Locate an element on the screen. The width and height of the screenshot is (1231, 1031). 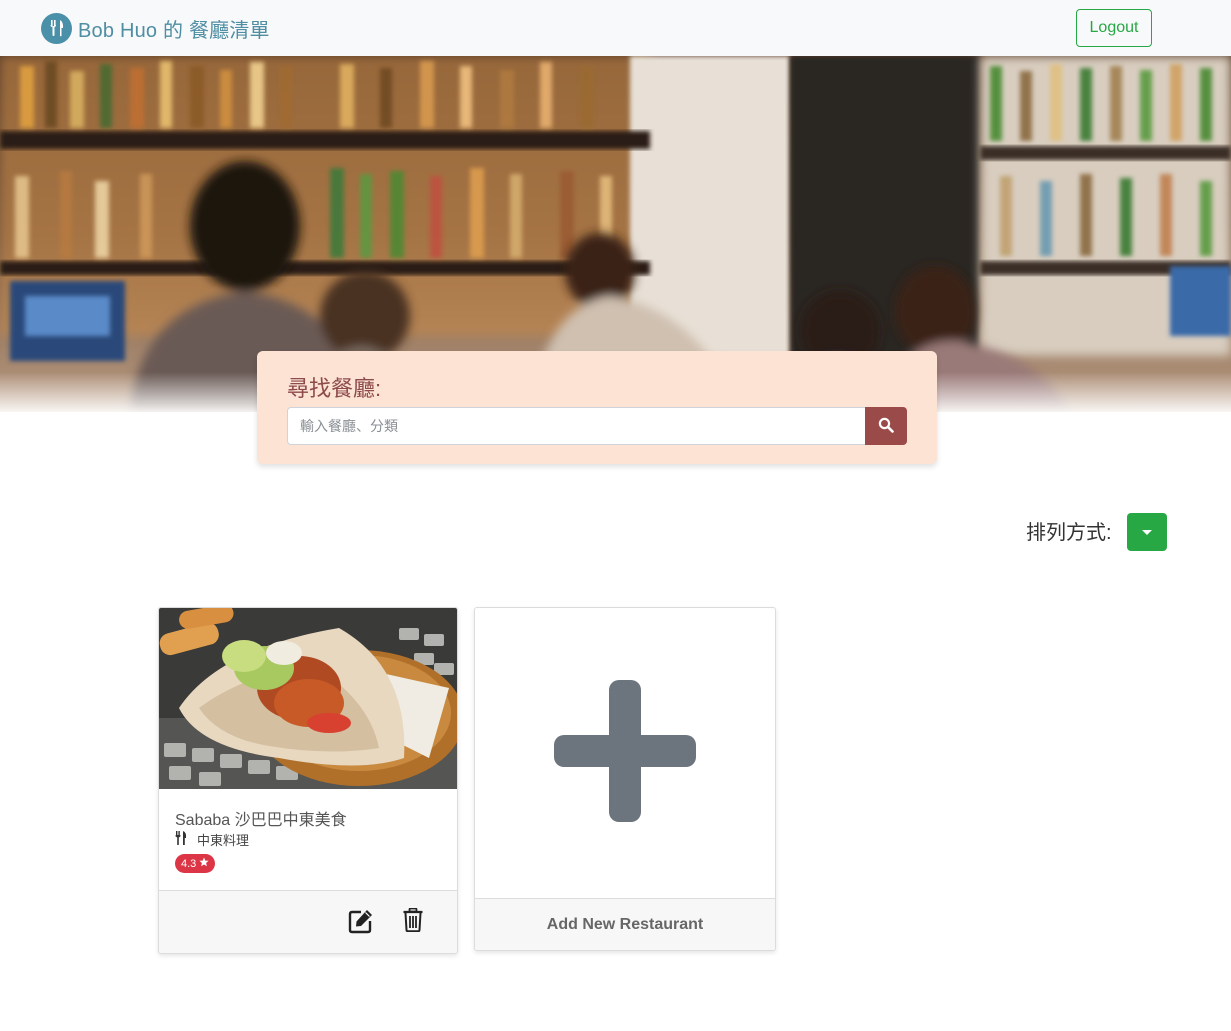
search-input is located at coordinates (576, 426).